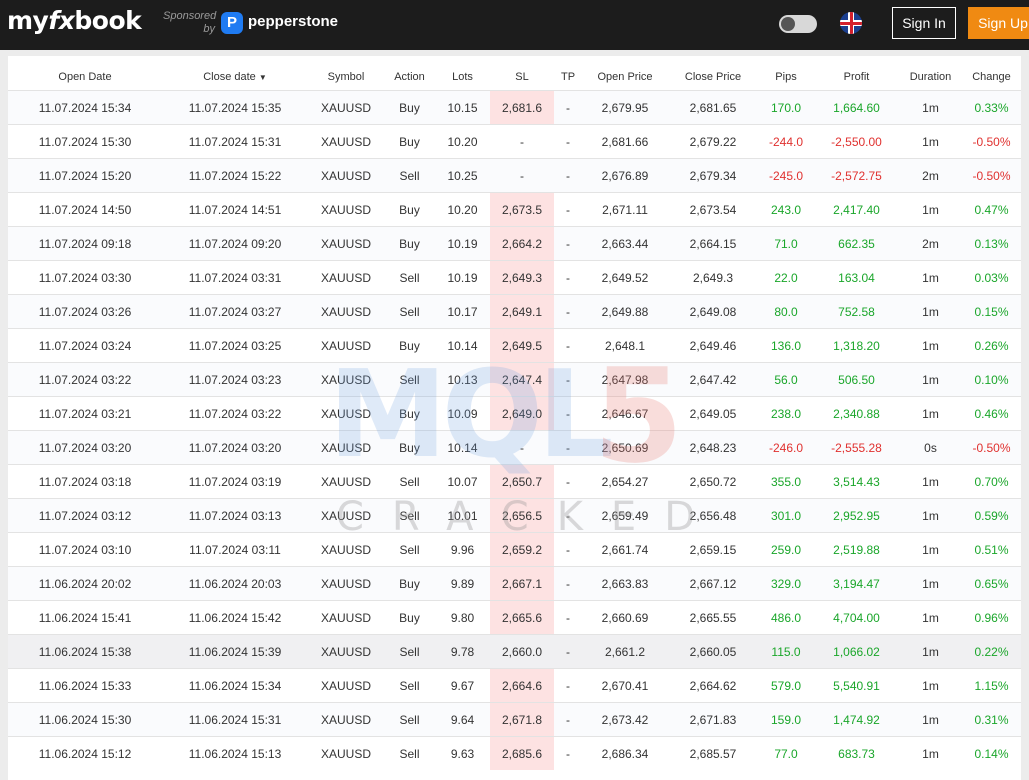  I want to click on profit-cell: -2,572.75, so click(856, 175).